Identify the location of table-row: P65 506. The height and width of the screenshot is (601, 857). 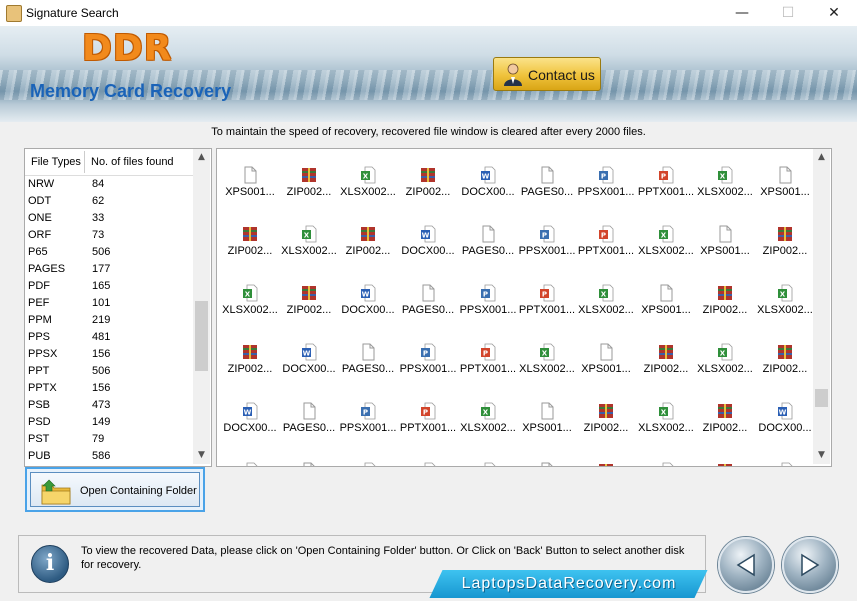
(109, 252).